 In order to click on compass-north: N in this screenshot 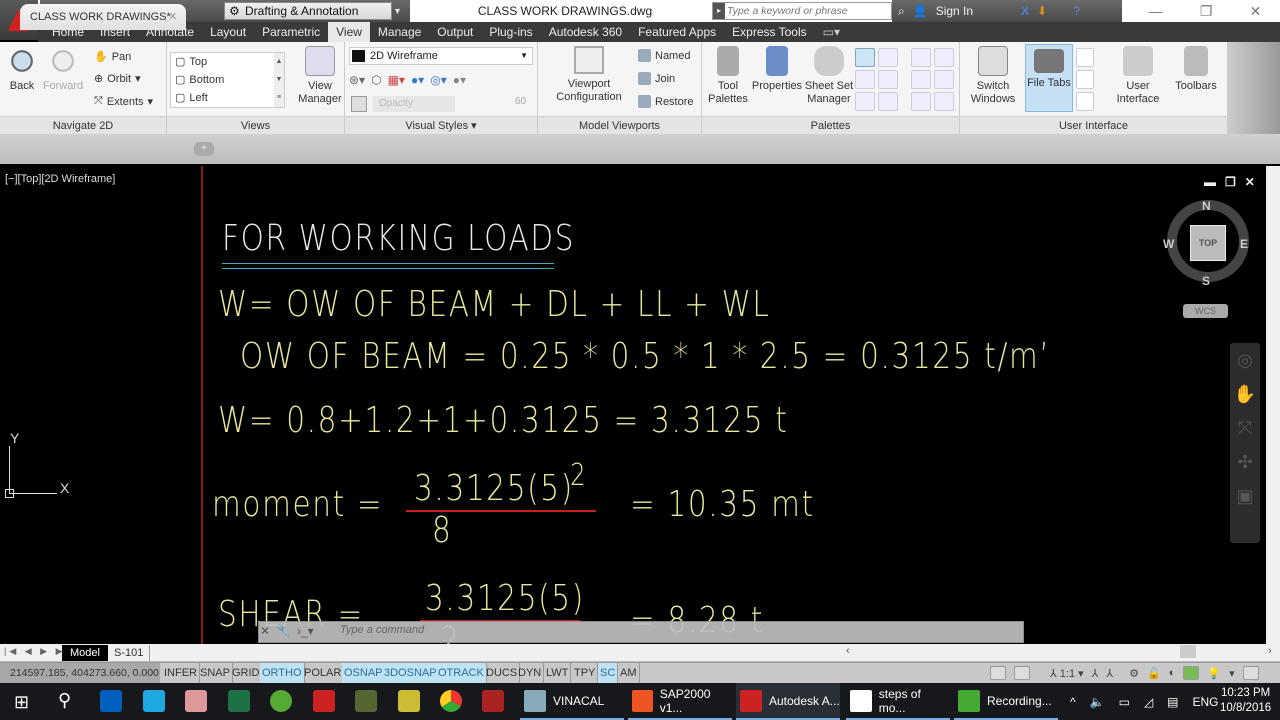, I will do `click(1206, 206)`.